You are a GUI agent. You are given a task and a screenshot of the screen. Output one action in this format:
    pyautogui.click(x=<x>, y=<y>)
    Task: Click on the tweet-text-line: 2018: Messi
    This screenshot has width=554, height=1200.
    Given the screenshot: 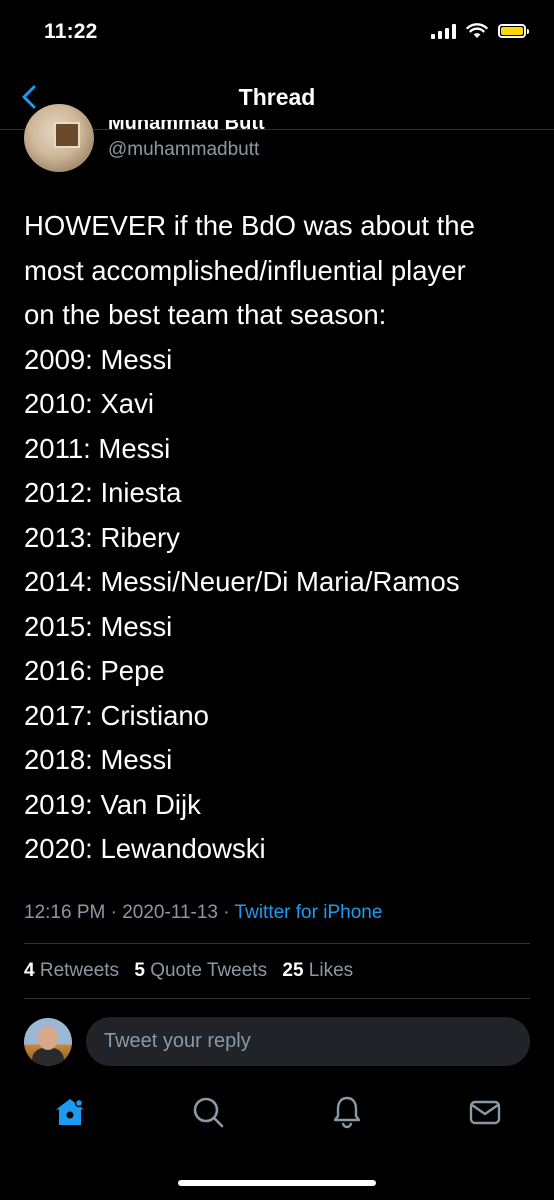 What is the action you would take?
    pyautogui.click(x=98, y=759)
    